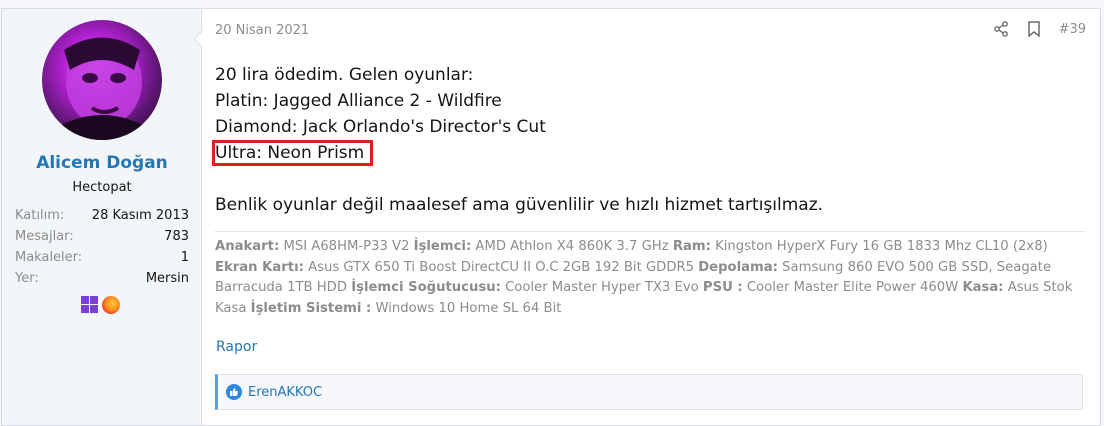 Image resolution: width=1104 pixels, height=426 pixels. I want to click on report-link: Rapor, so click(236, 347).